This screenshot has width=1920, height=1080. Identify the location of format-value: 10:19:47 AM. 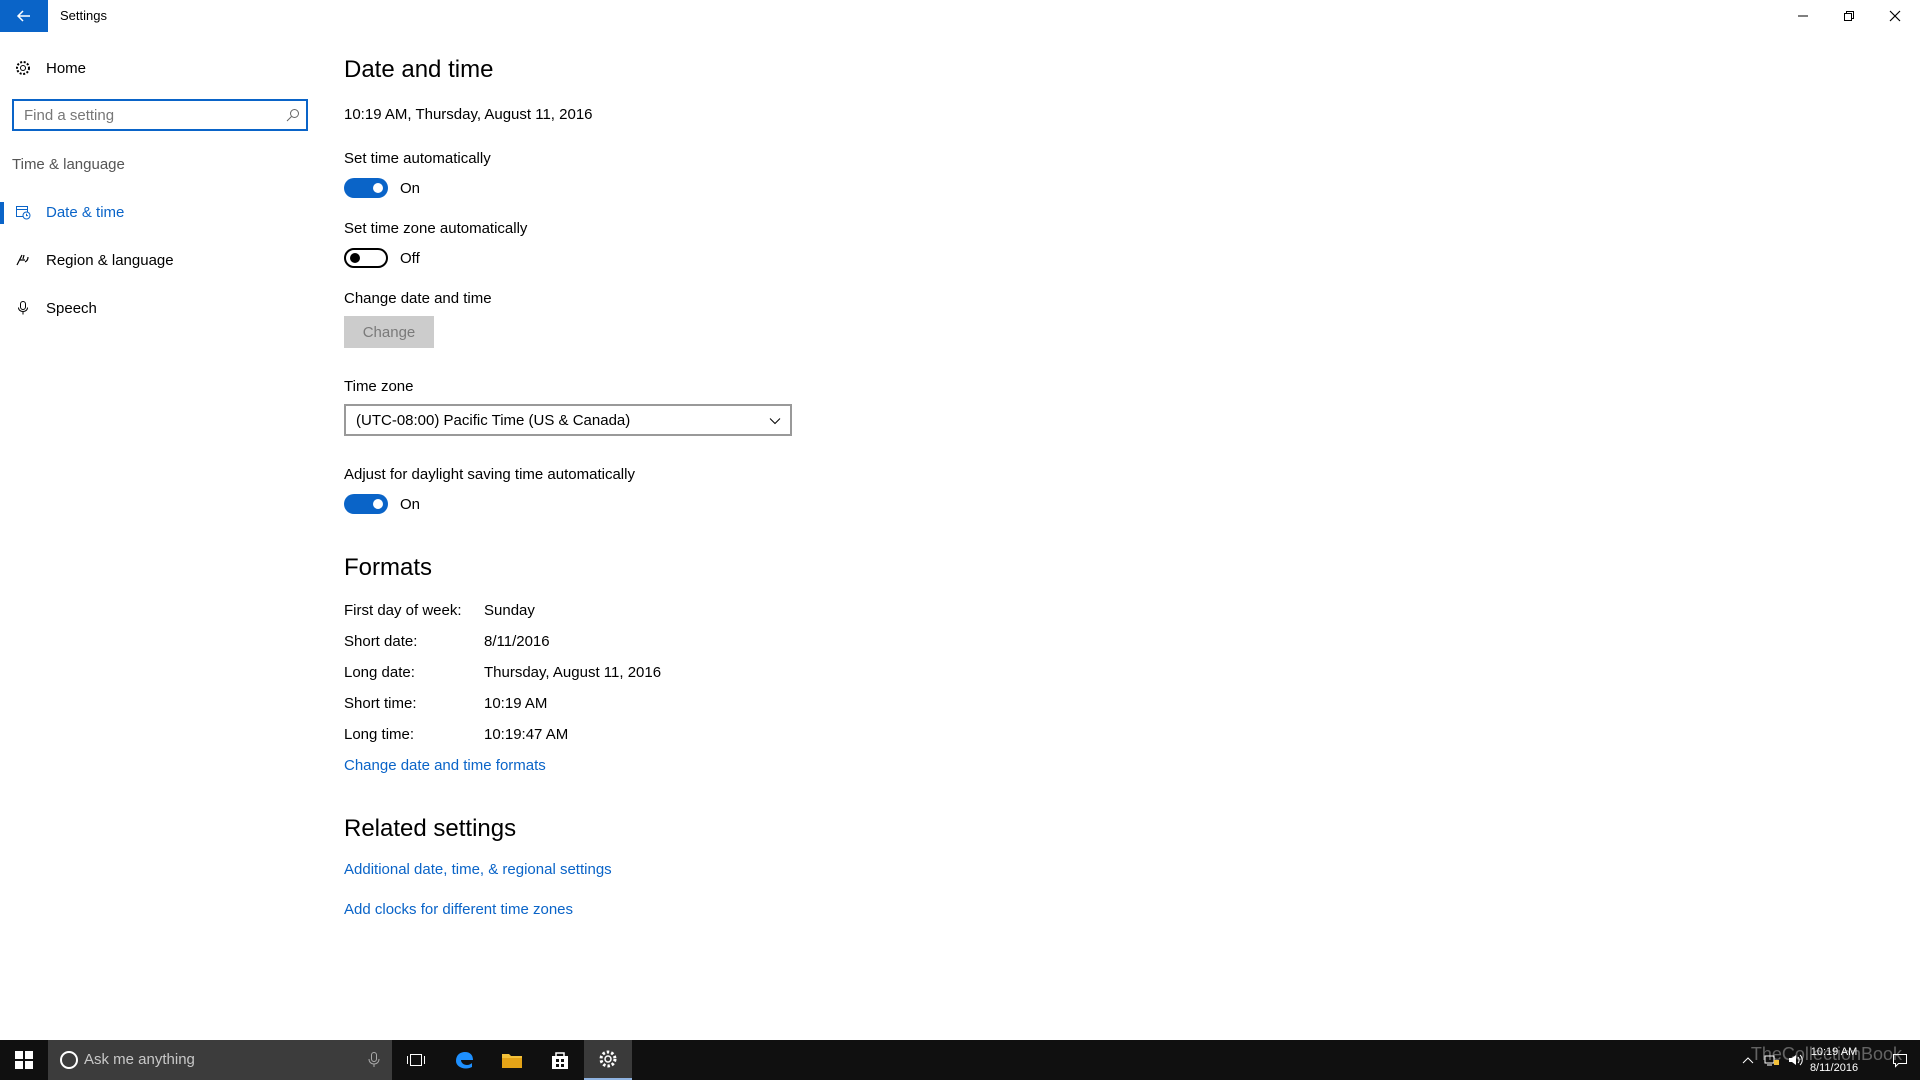
(526, 734).